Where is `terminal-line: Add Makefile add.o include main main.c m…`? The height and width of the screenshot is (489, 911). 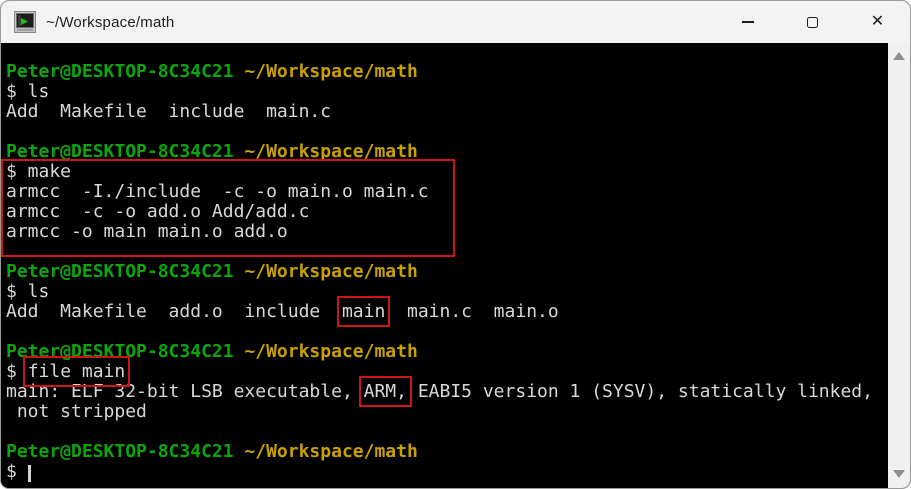 terminal-line: Add Makefile add.o include main main.c m… is located at coordinates (447, 311).